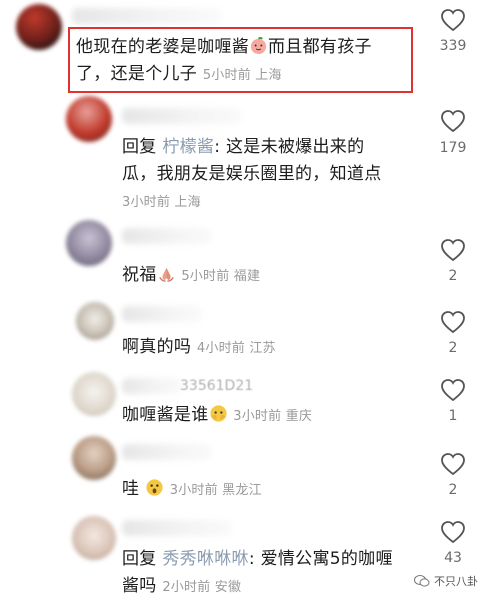 Image resolution: width=492 pixels, height=605 pixels. Describe the element at coordinates (320, 47) in the screenshot. I see `comment-text-part: 而且都有孩子` at that location.